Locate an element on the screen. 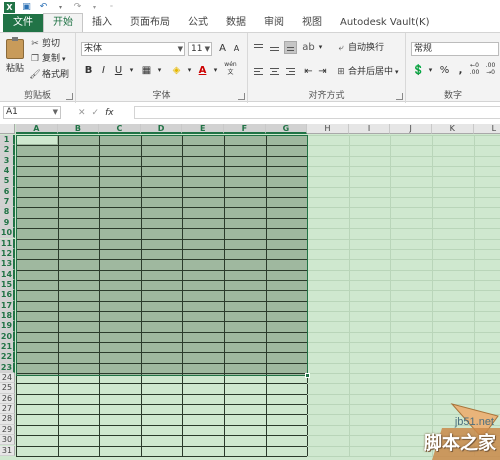 The height and width of the screenshot is (460, 500). phonetic-button: wén 文 is located at coordinates (230, 68).